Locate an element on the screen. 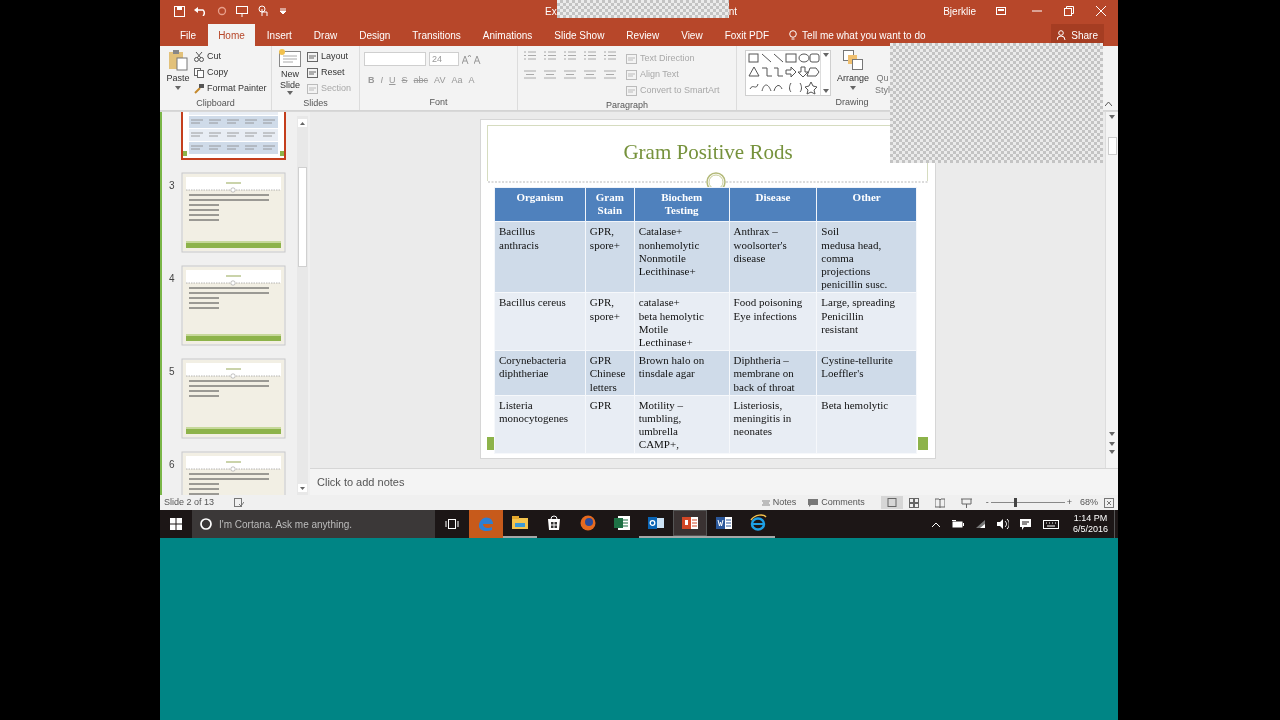 The width and height of the screenshot is (1280, 720). ribbon-tab: Slide Show is located at coordinates (579, 35).